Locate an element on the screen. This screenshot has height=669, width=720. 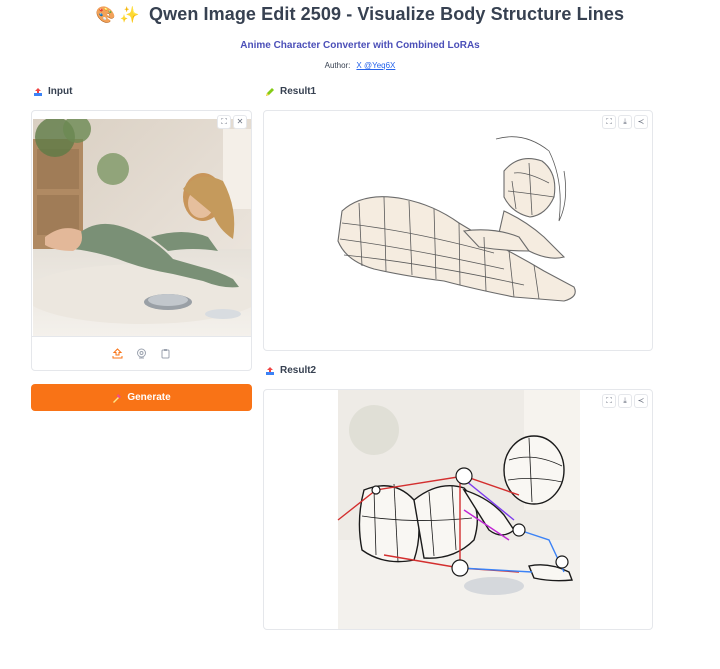
author-line: Author: X @Yeq6X is located at coordinates (360, 65).